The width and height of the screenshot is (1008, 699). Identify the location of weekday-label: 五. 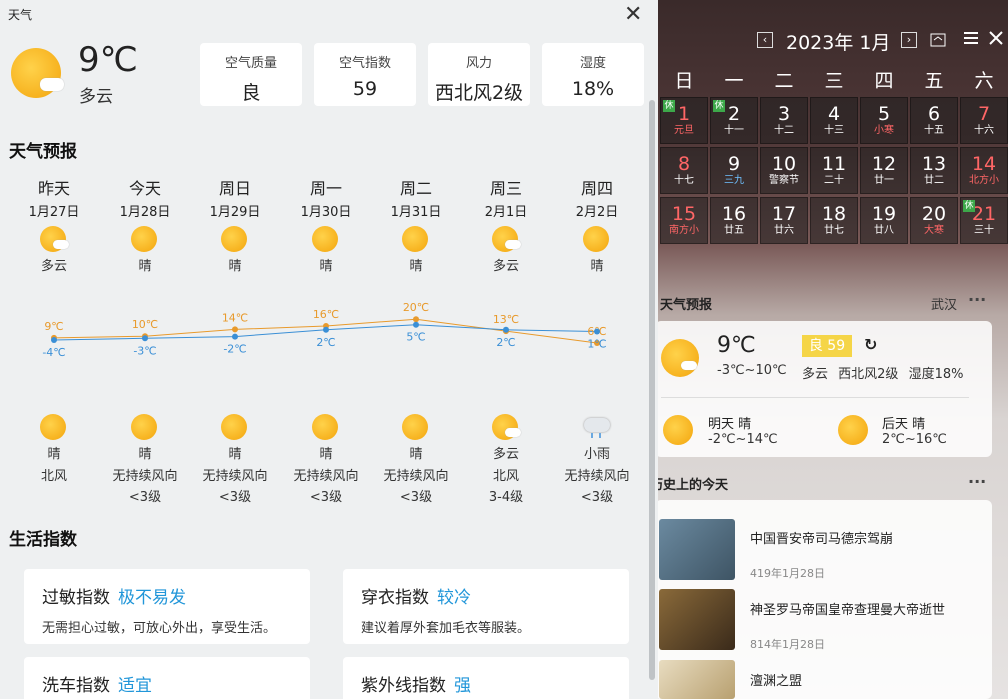
(934, 81).